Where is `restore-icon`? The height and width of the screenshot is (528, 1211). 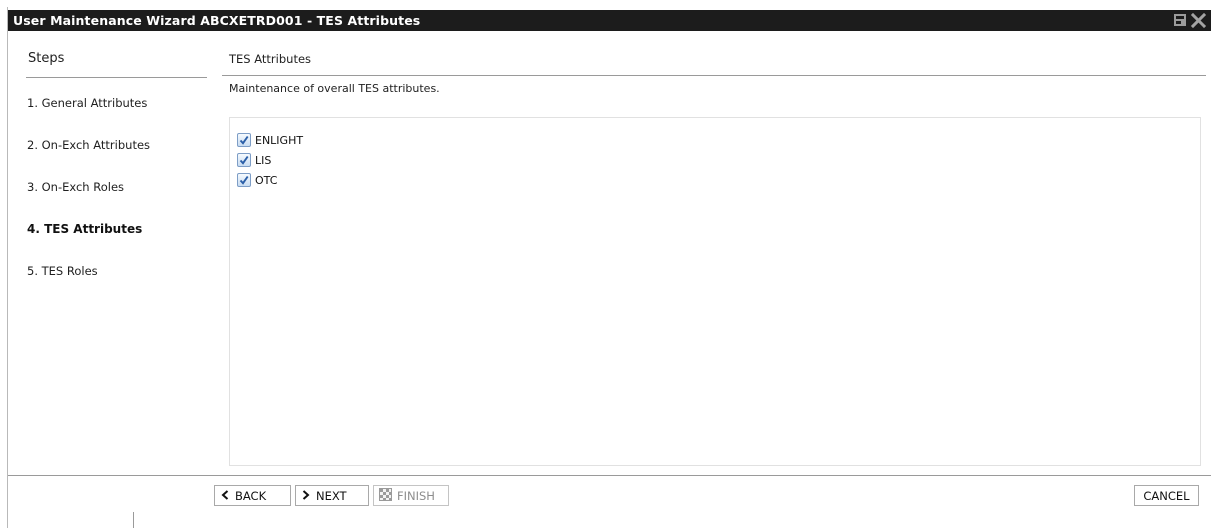
restore-icon is located at coordinates (1180, 20).